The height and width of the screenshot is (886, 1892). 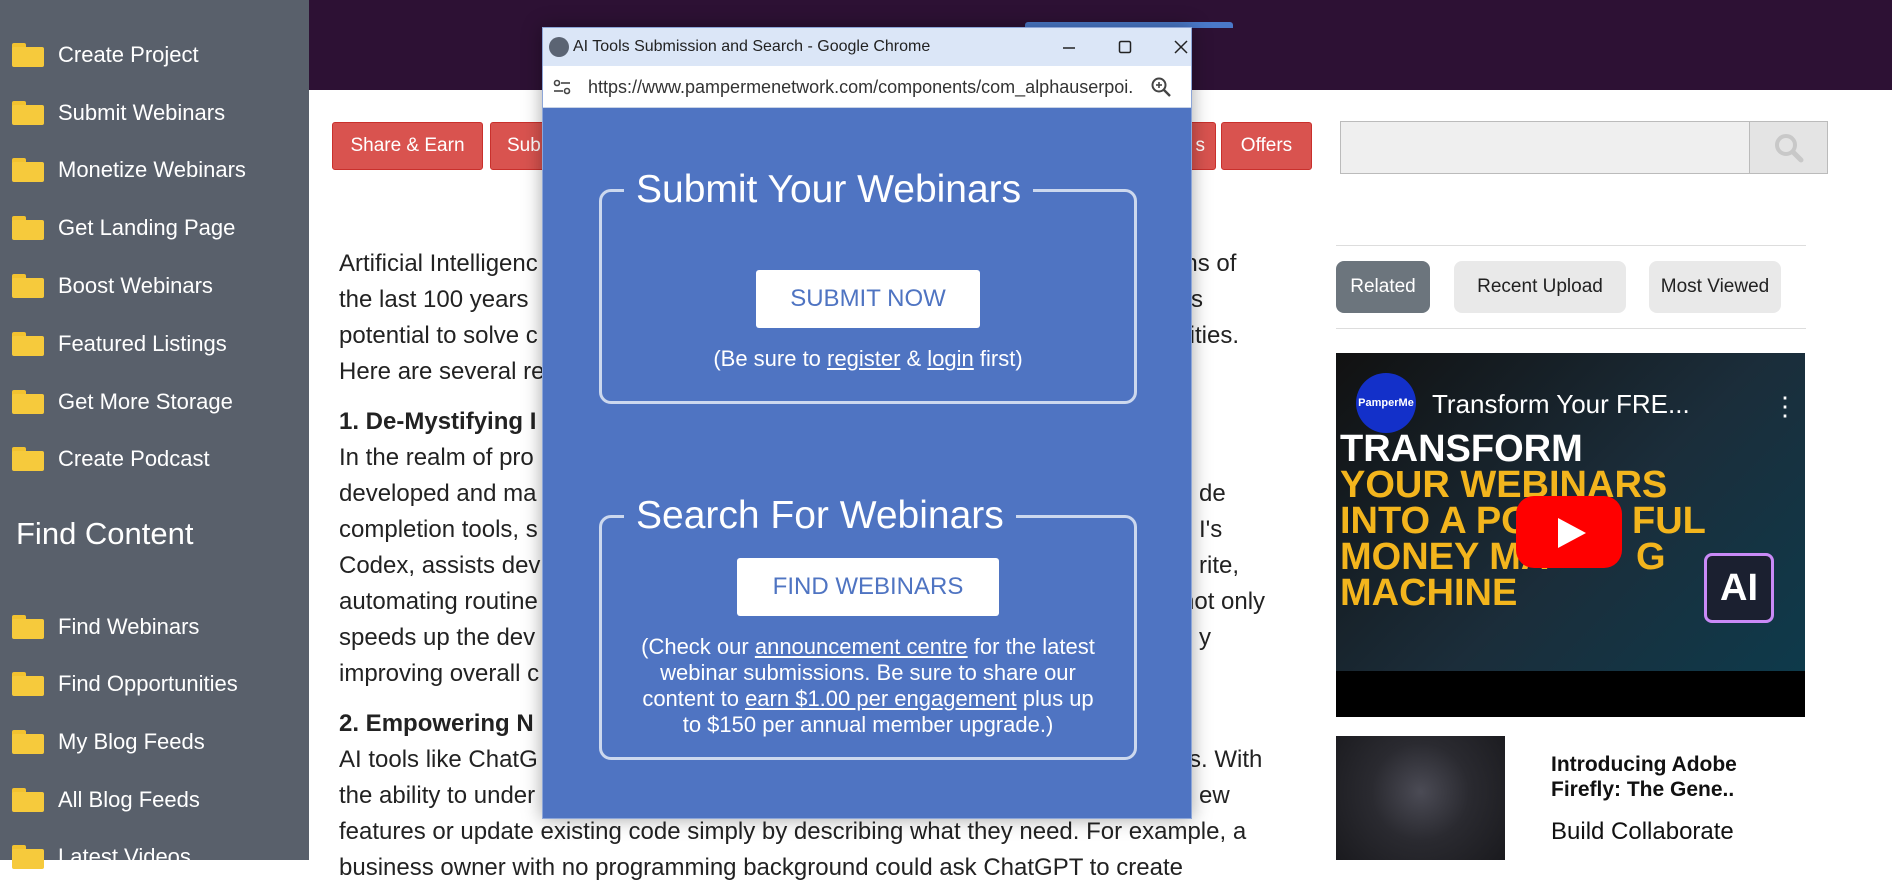 What do you see at coordinates (1785, 406) in the screenshot?
I see `more-options-icon: ⋮` at bounding box center [1785, 406].